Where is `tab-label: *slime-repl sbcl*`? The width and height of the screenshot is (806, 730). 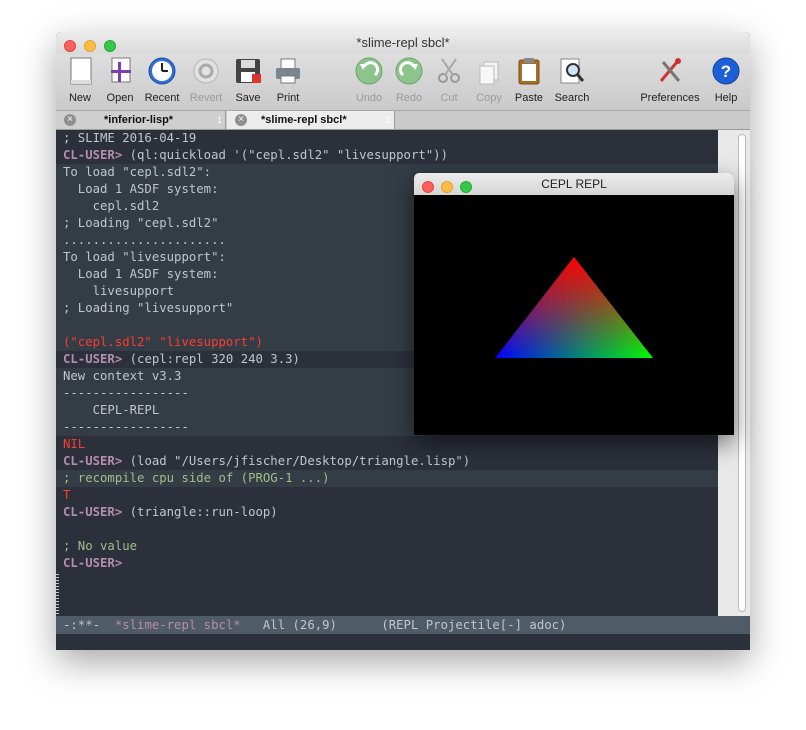 tab-label: *slime-repl sbcl* is located at coordinates (304, 120).